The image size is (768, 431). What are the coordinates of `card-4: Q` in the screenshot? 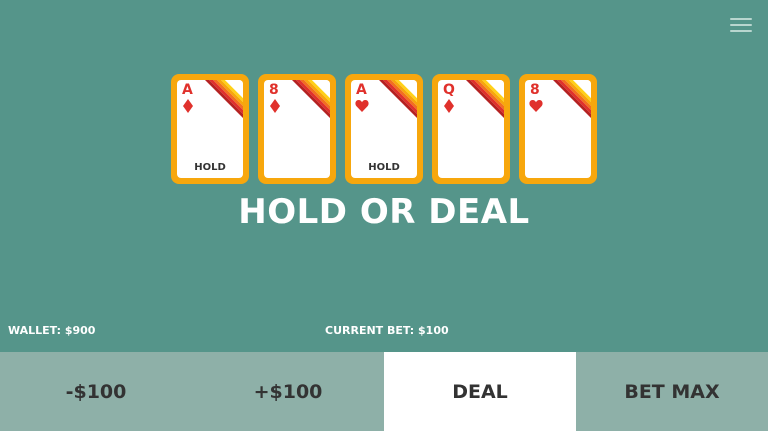 It's located at (471, 129).